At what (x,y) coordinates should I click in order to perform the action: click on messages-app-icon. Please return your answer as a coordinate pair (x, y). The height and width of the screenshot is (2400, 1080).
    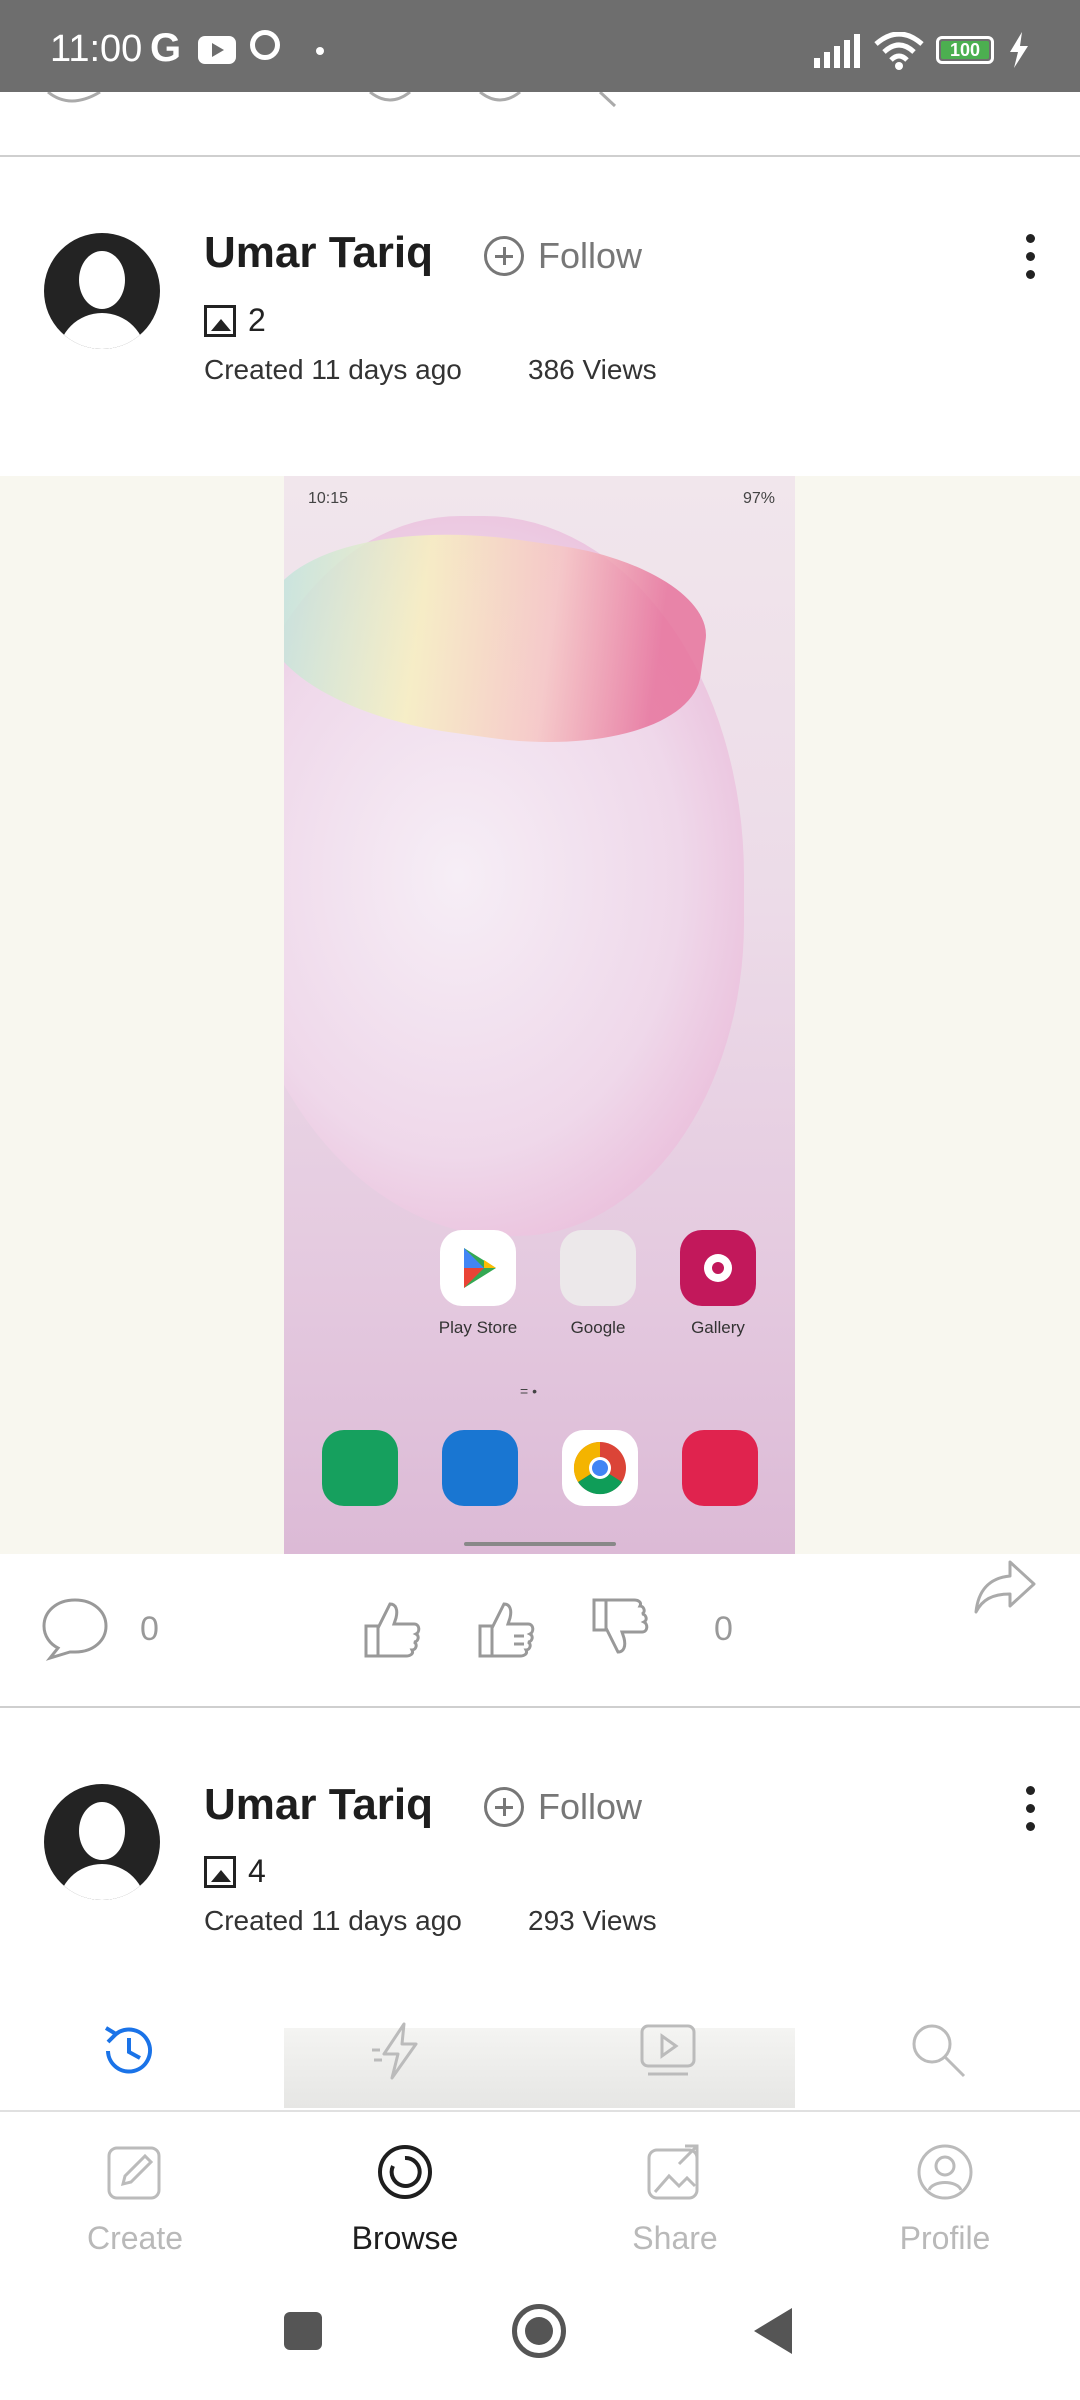
    Looking at the image, I should click on (480, 1468).